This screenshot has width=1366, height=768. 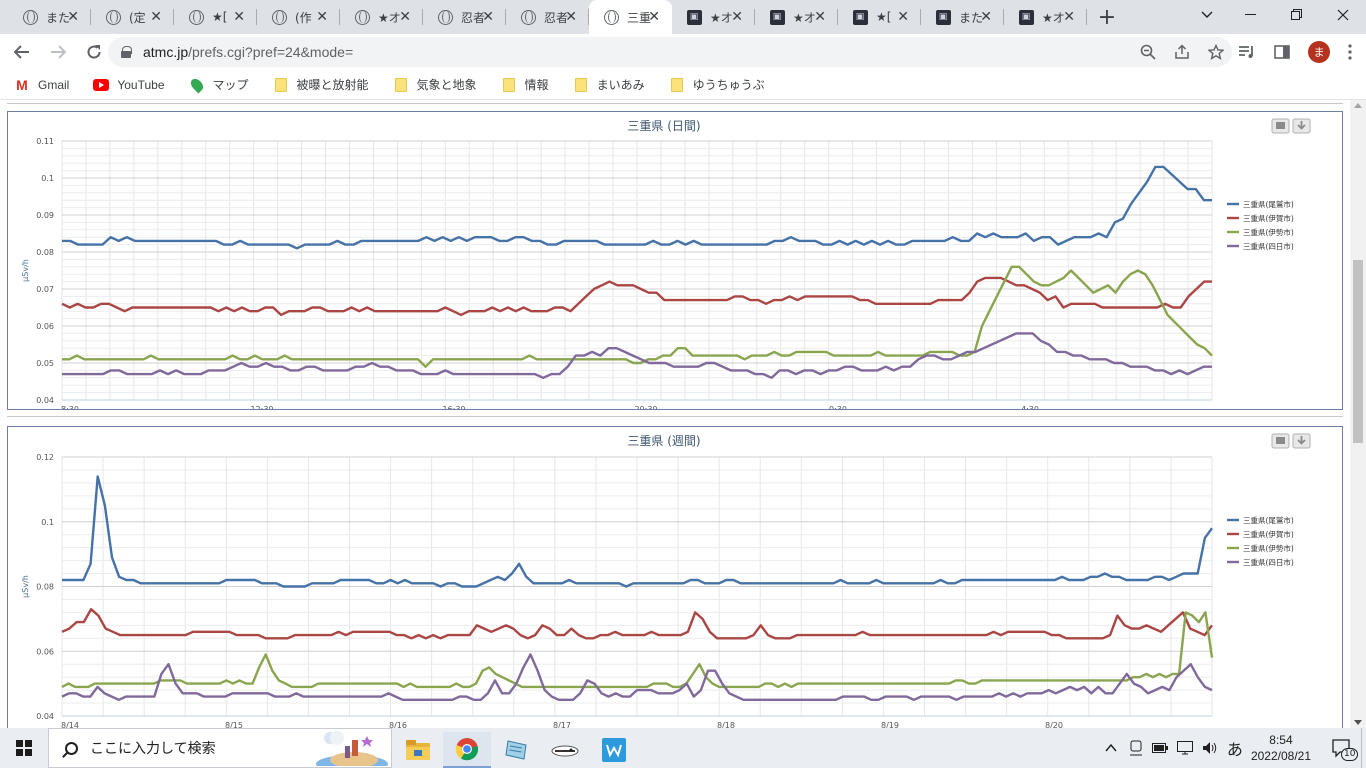 I want to click on bookmark-item: まいあみ, so click(x=609, y=84).